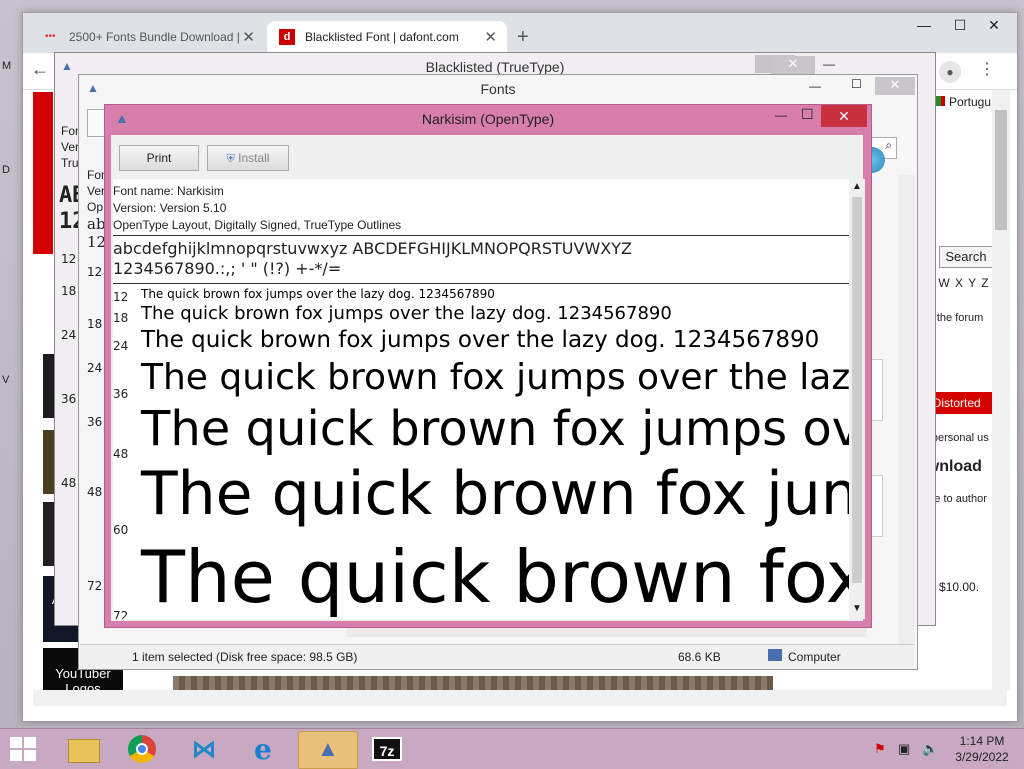 The image size is (1024, 769). I want to click on computer-icon, so click(775, 655).